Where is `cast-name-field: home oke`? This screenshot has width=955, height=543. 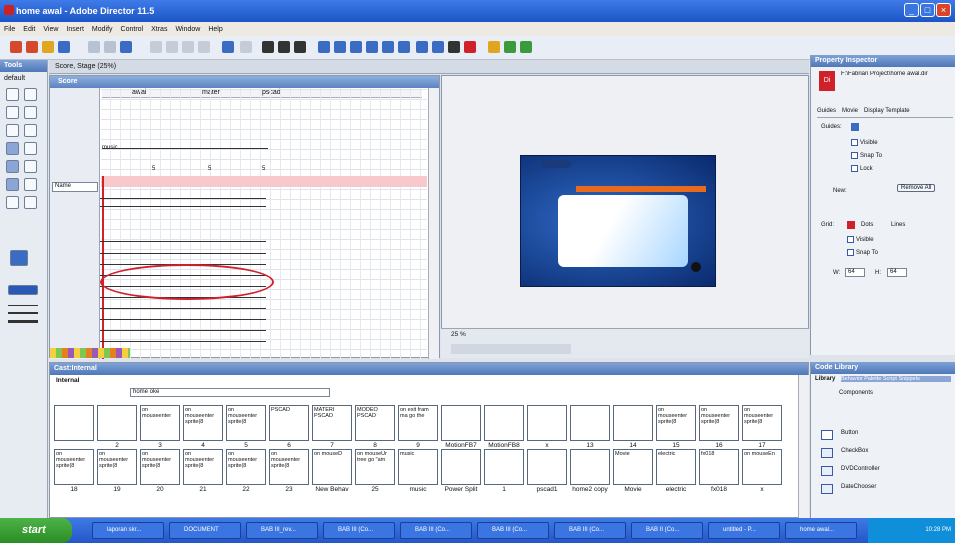 cast-name-field: home oke is located at coordinates (230, 392).